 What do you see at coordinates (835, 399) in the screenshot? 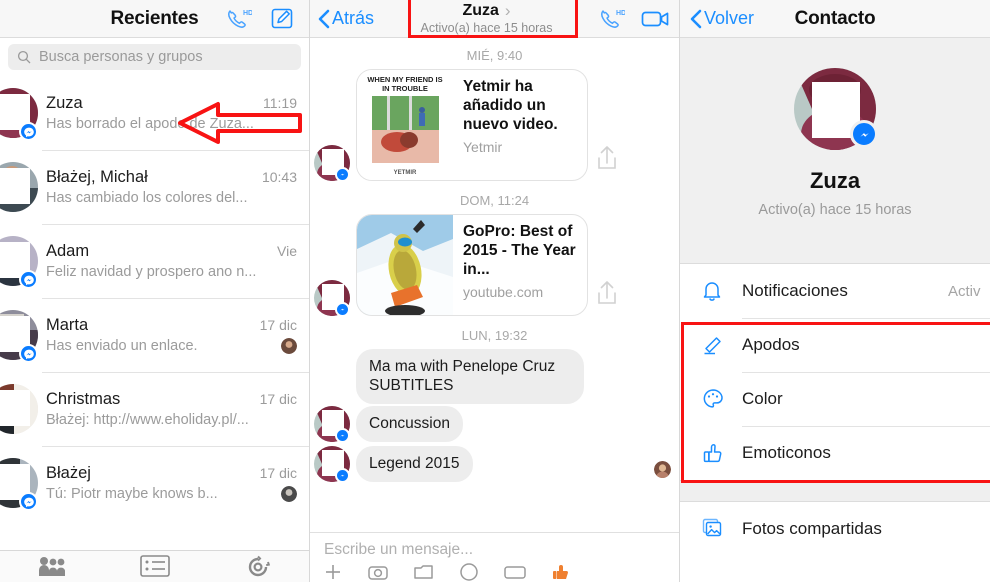
I see `option-color: Color` at bounding box center [835, 399].